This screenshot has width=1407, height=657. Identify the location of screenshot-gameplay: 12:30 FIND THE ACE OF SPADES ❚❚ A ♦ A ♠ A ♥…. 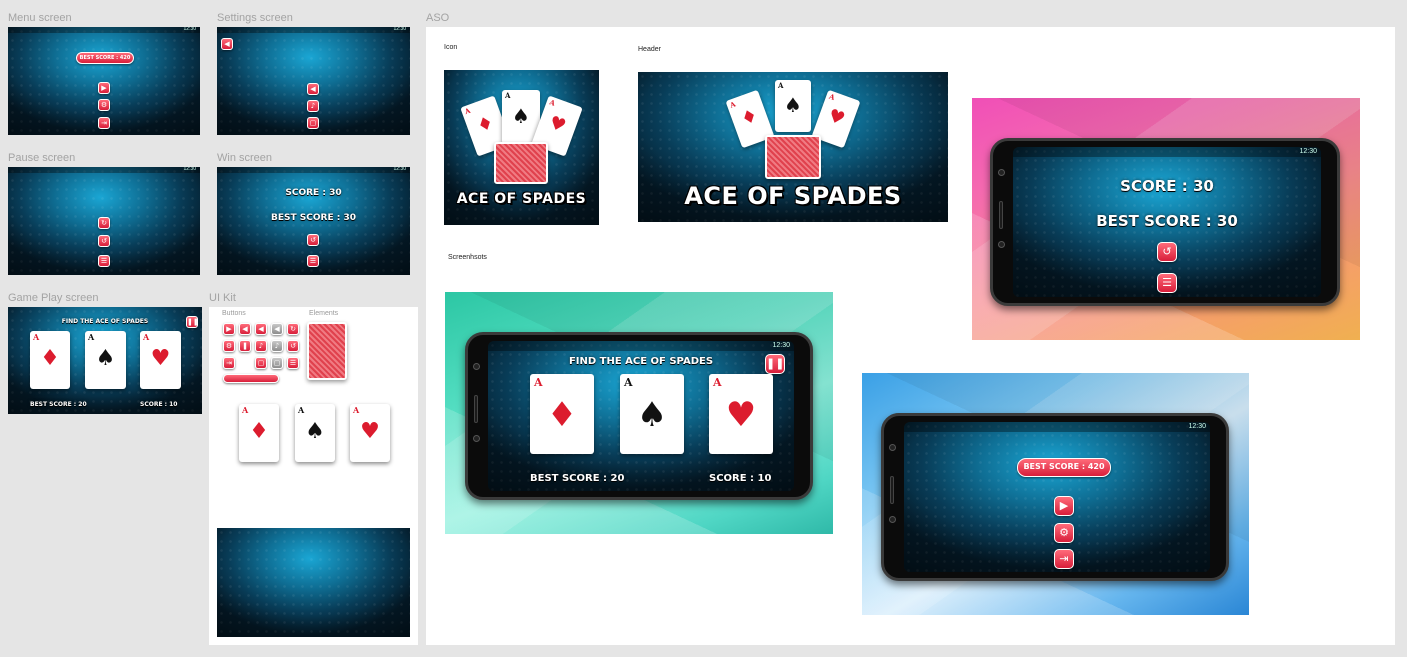
(639, 413).